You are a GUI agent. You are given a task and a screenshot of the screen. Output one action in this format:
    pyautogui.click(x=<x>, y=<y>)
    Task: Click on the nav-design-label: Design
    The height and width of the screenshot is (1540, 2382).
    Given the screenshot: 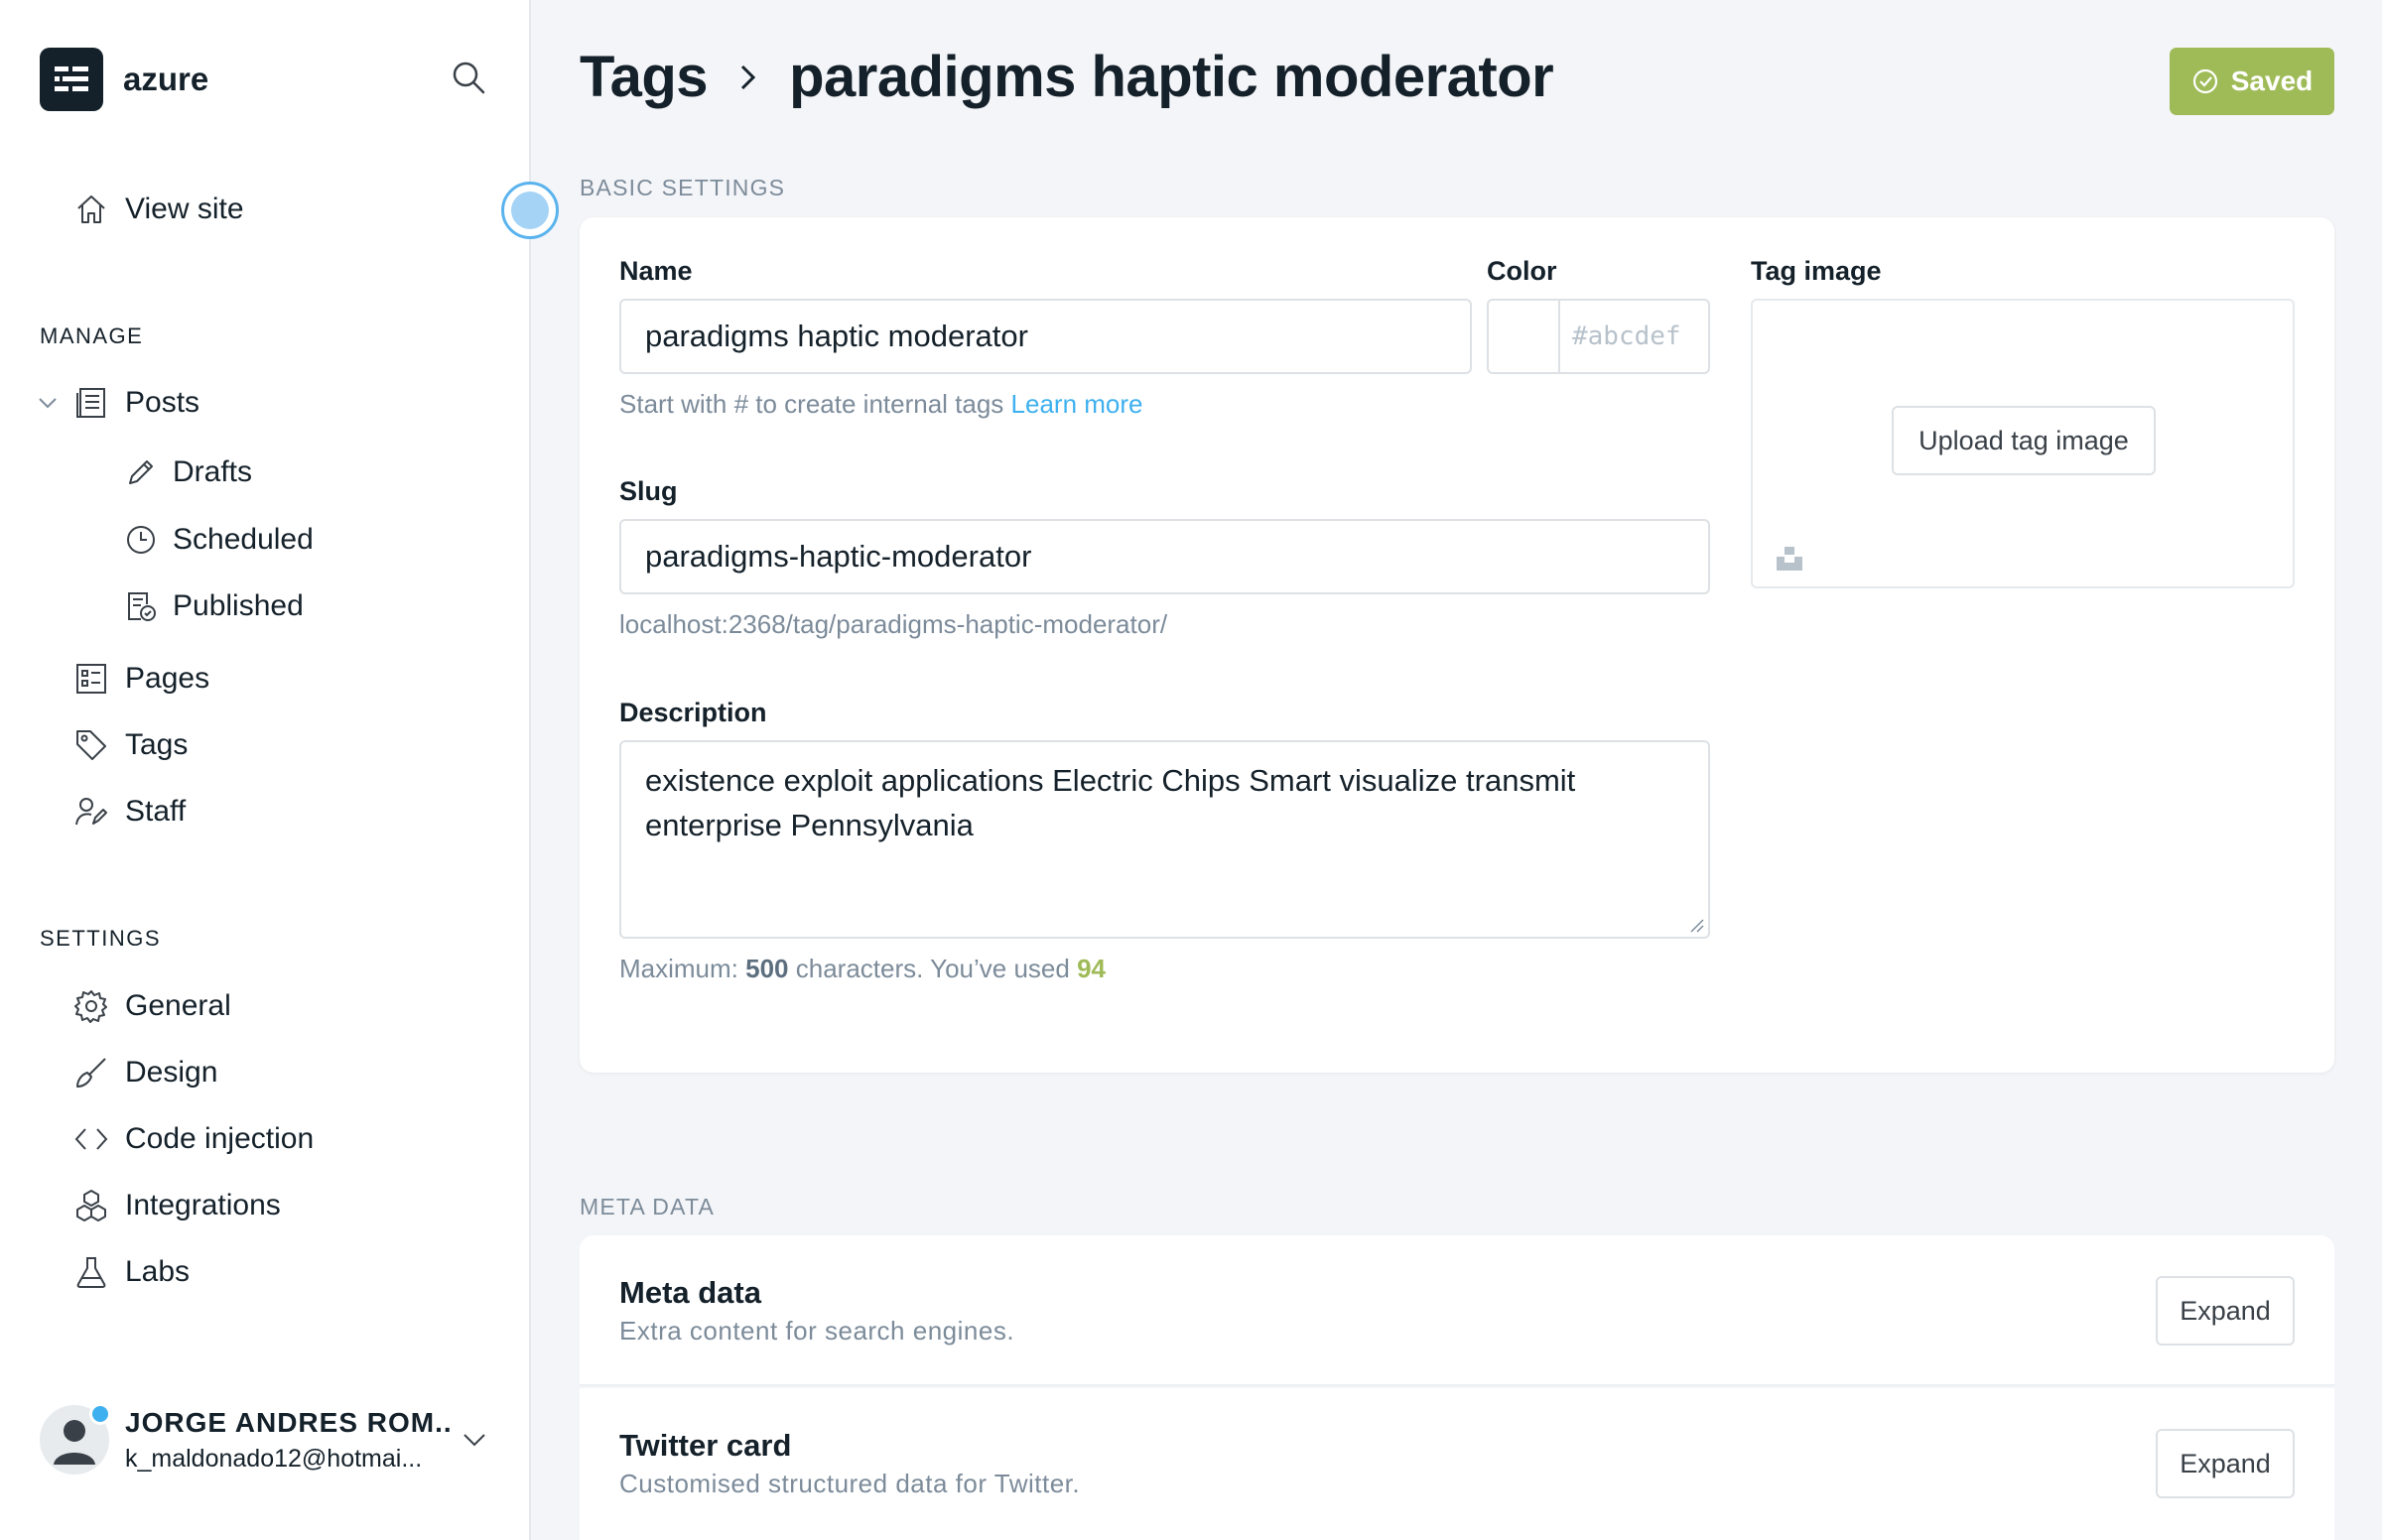 What is the action you would take?
    pyautogui.click(x=172, y=1072)
    